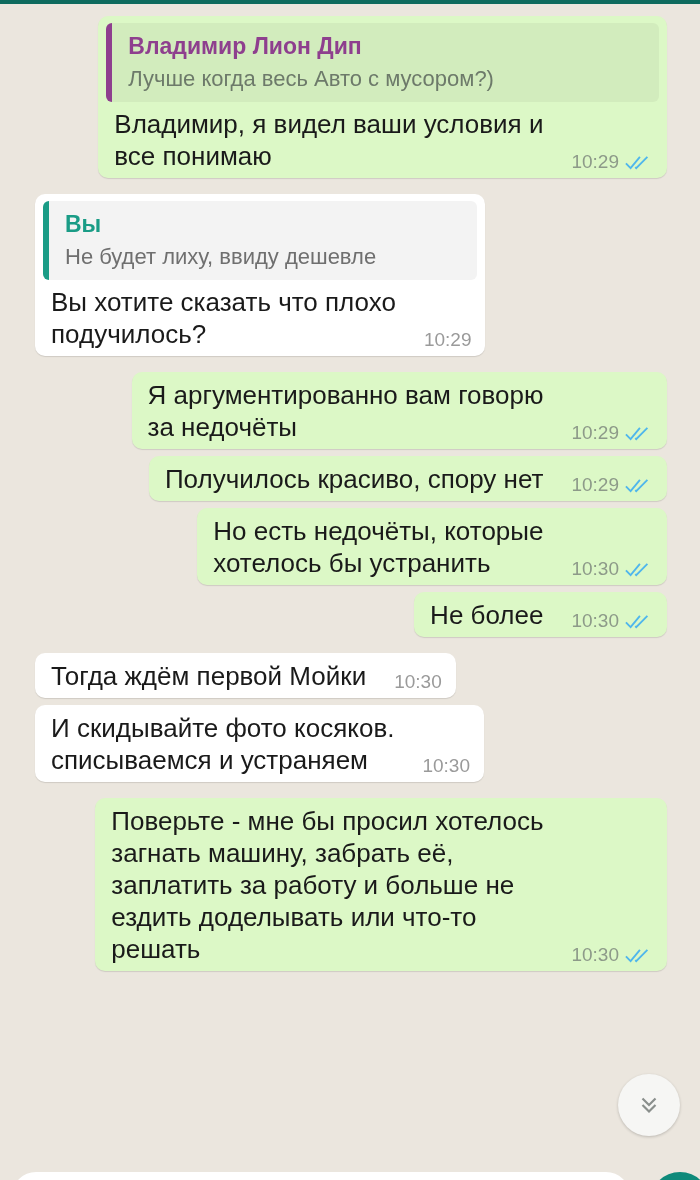  I want to click on scroll-down-button, so click(649, 1105).